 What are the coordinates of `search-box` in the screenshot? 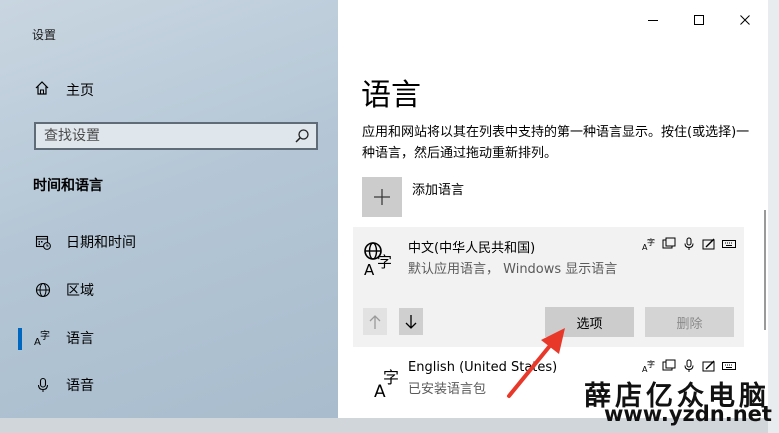 It's located at (176, 136).